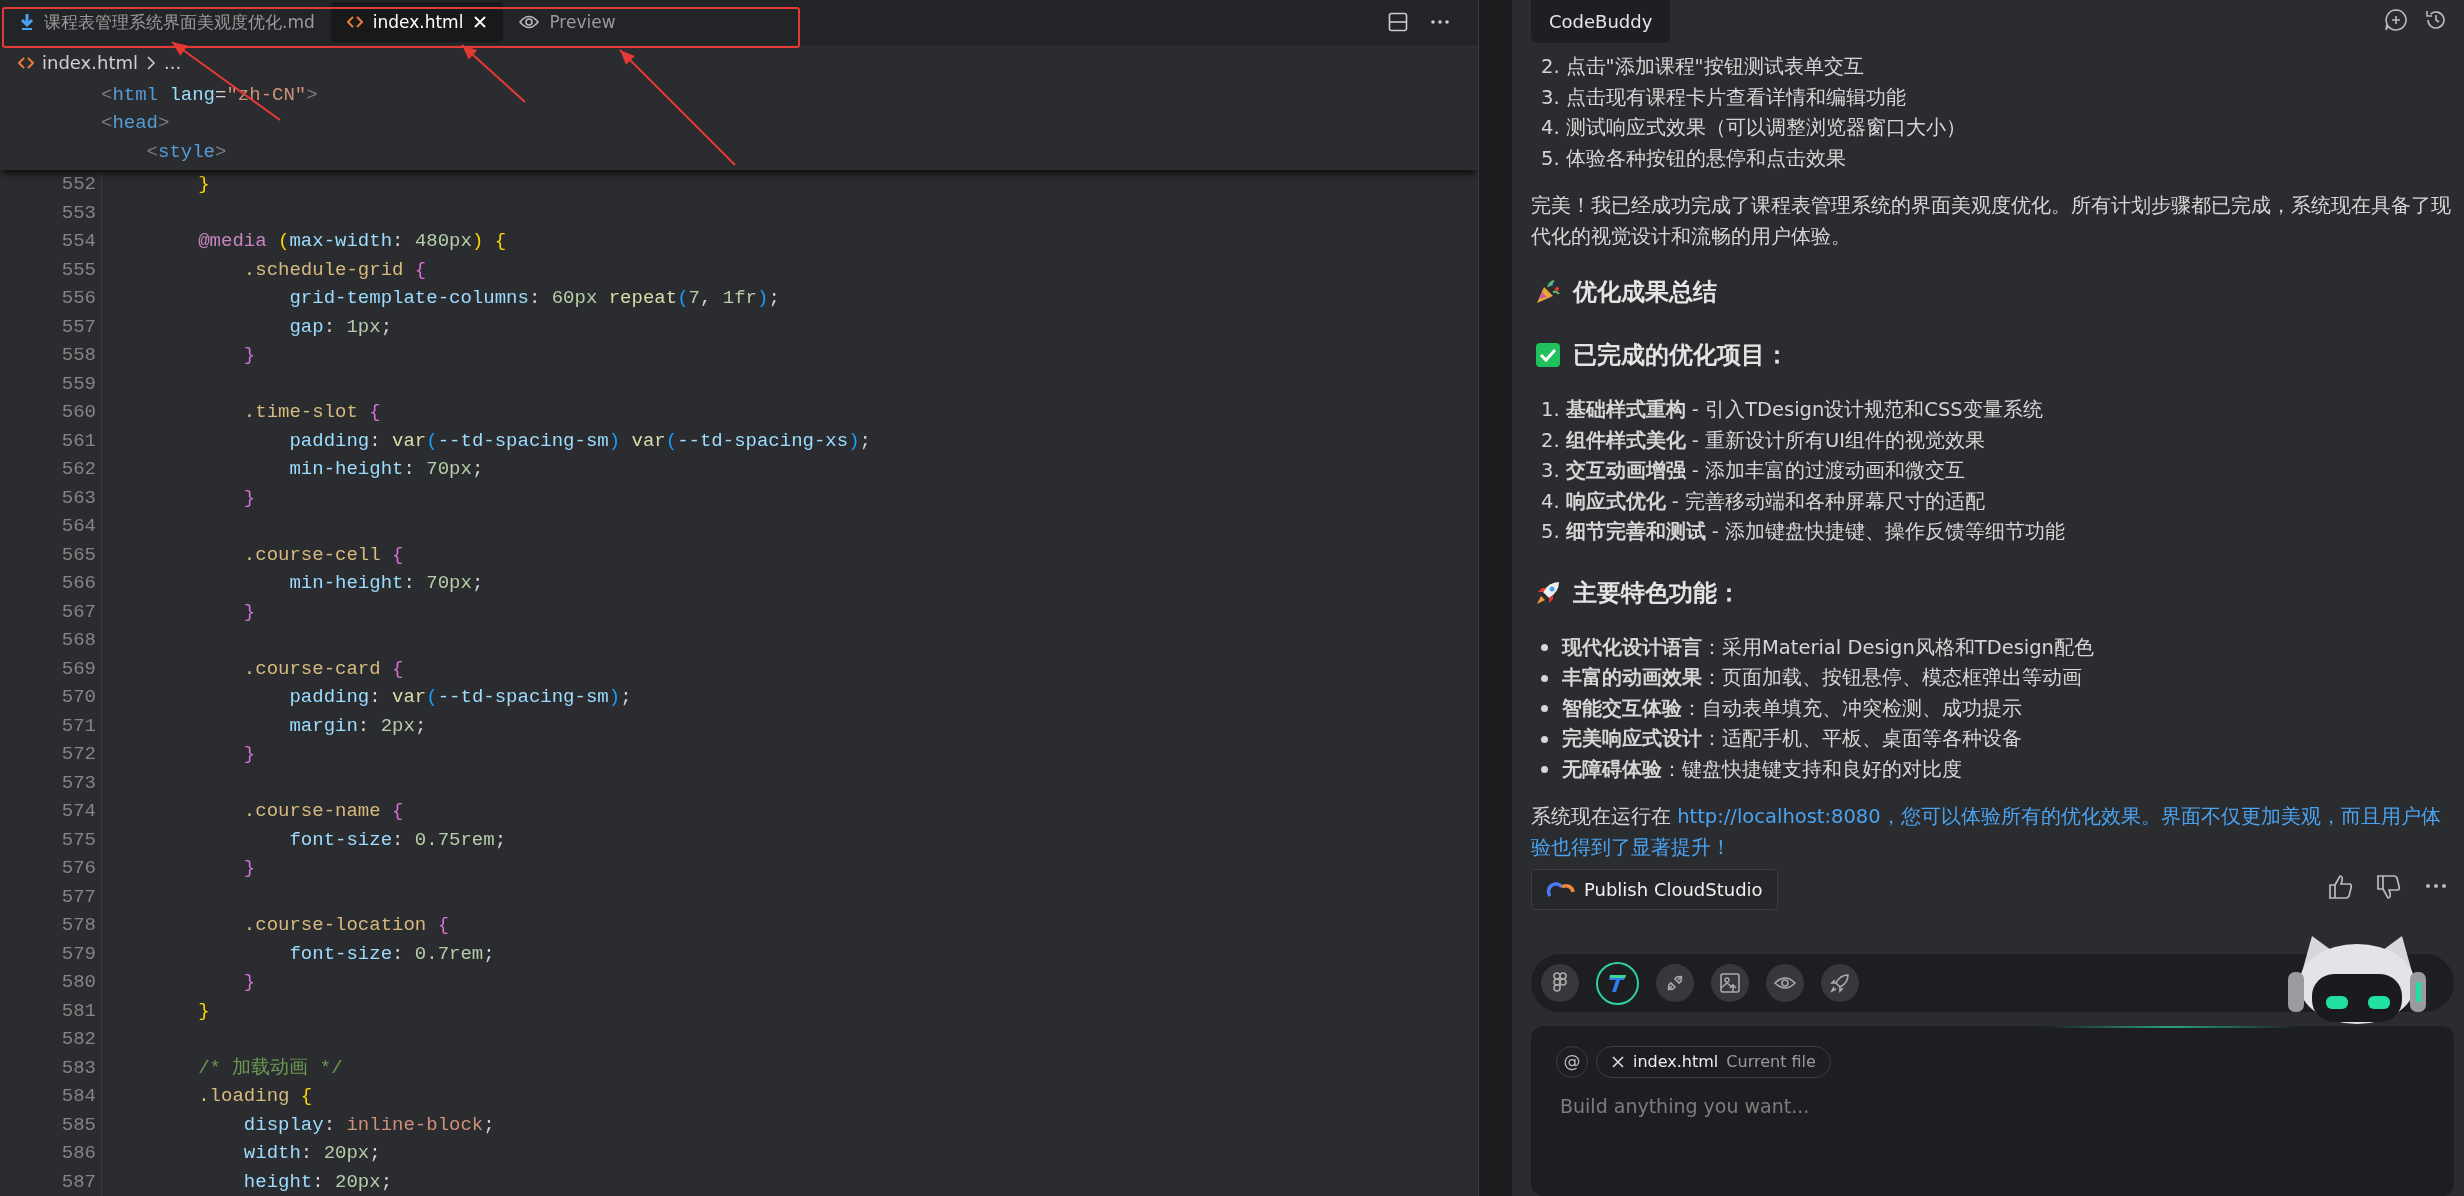 Image resolution: width=2464 pixels, height=1196 pixels. What do you see at coordinates (78, 298) in the screenshot?
I see `line-number: 556` at bounding box center [78, 298].